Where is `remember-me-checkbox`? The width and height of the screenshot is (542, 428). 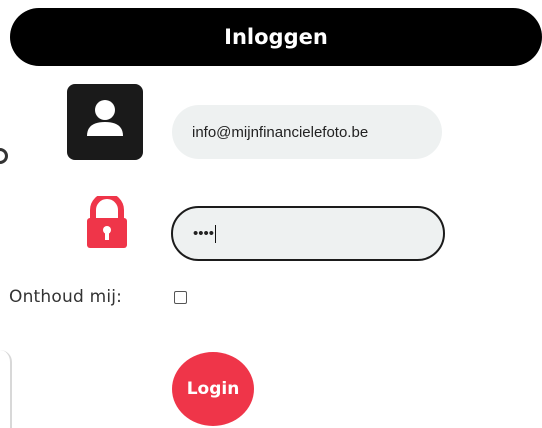
remember-me-checkbox is located at coordinates (180, 297).